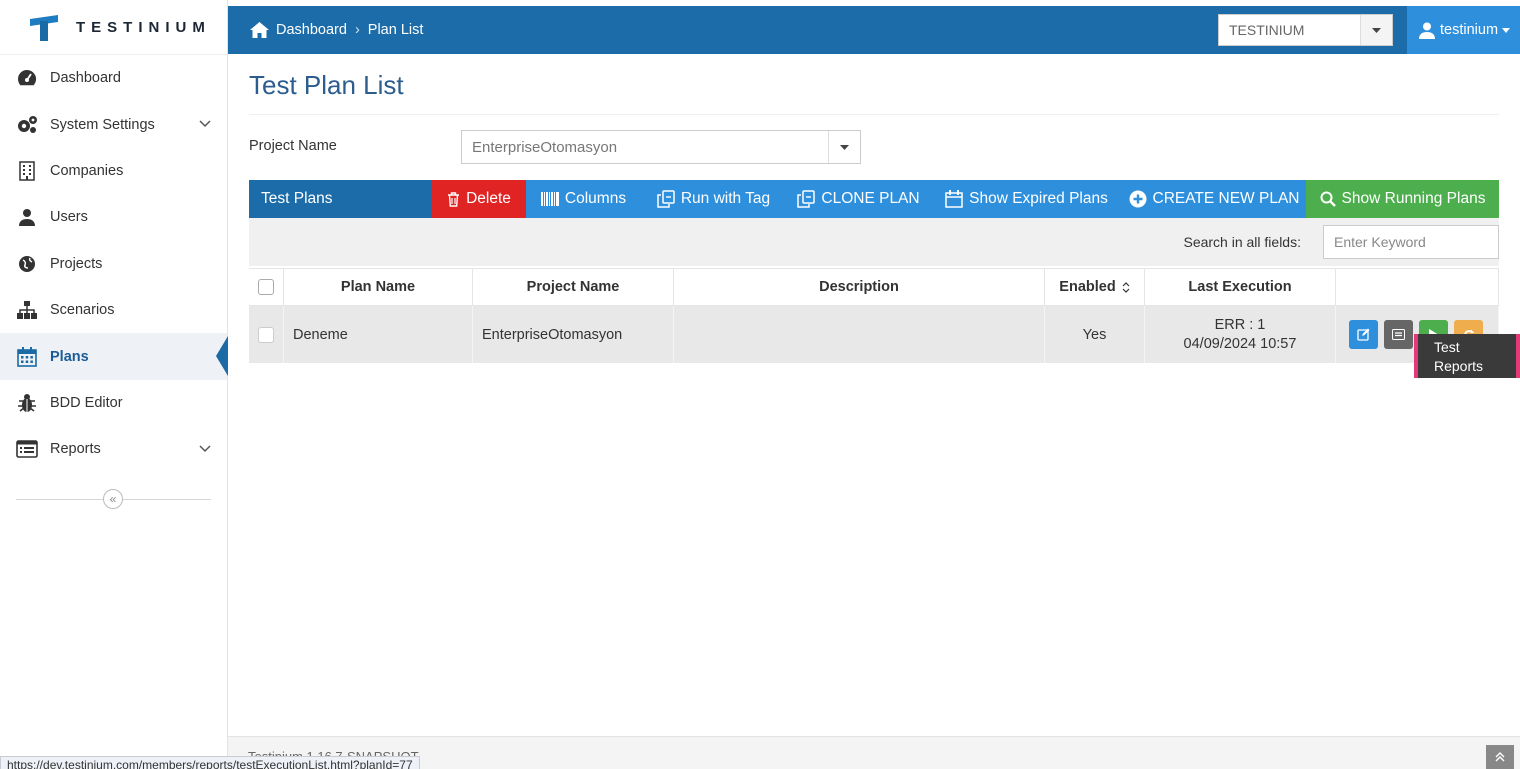 This screenshot has height=769, width=1520. What do you see at coordinates (113, 171) in the screenshot?
I see `sidebar-item-companies: Companies` at bounding box center [113, 171].